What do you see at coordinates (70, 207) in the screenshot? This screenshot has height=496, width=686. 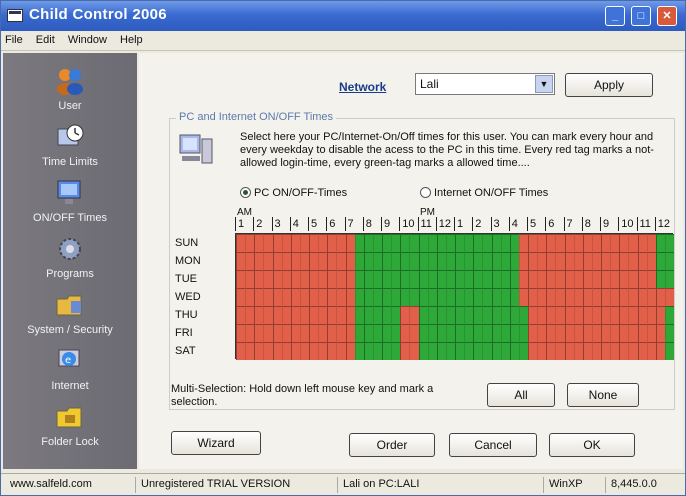 I see `sidebar-item-on-off-times: ON/OFF Times` at bounding box center [70, 207].